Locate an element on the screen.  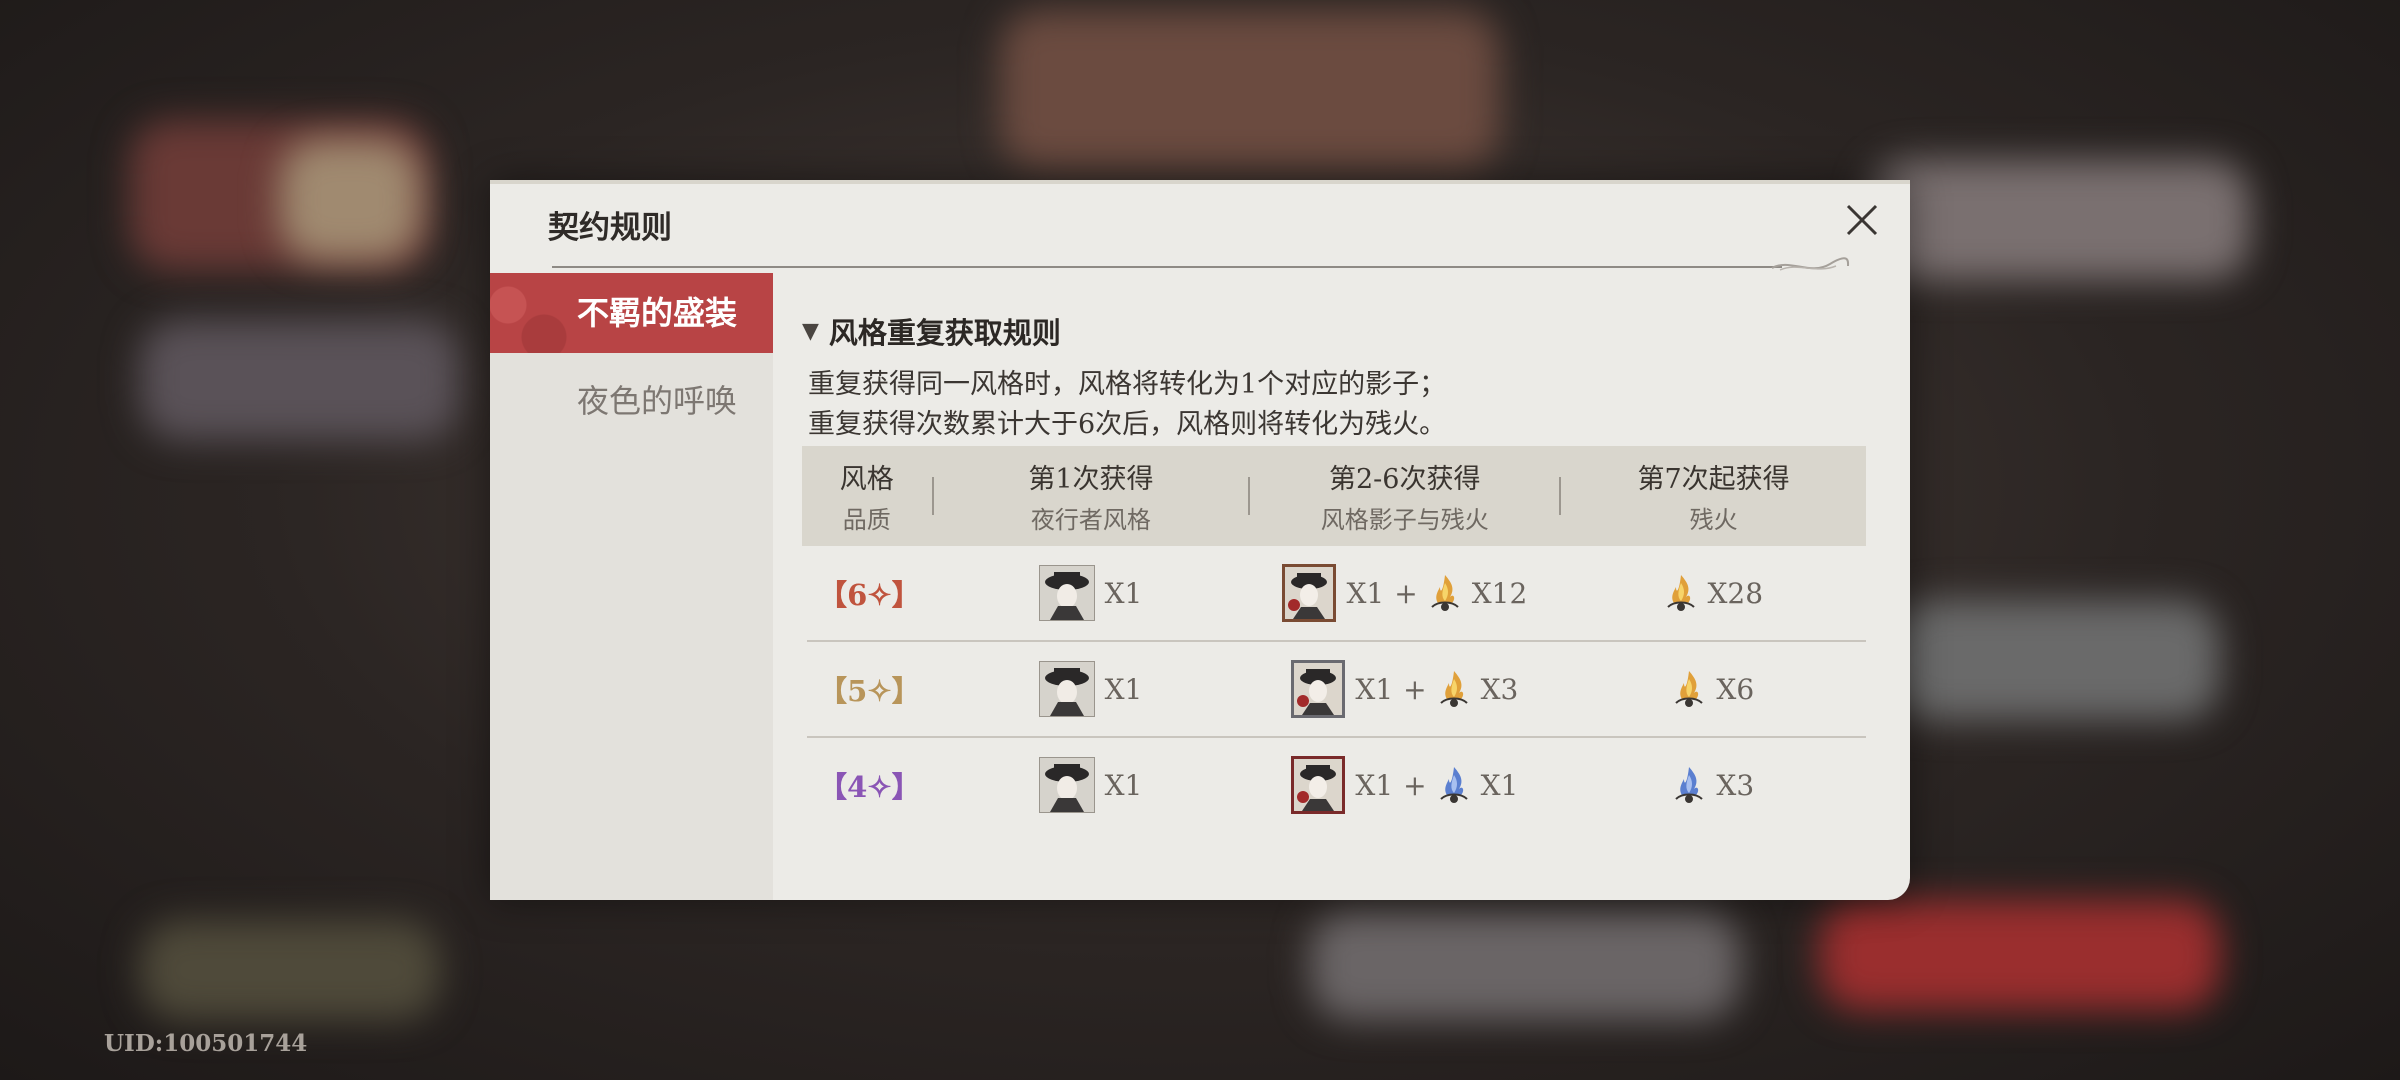
header-quality-l1: 风格 is located at coordinates (866, 479).